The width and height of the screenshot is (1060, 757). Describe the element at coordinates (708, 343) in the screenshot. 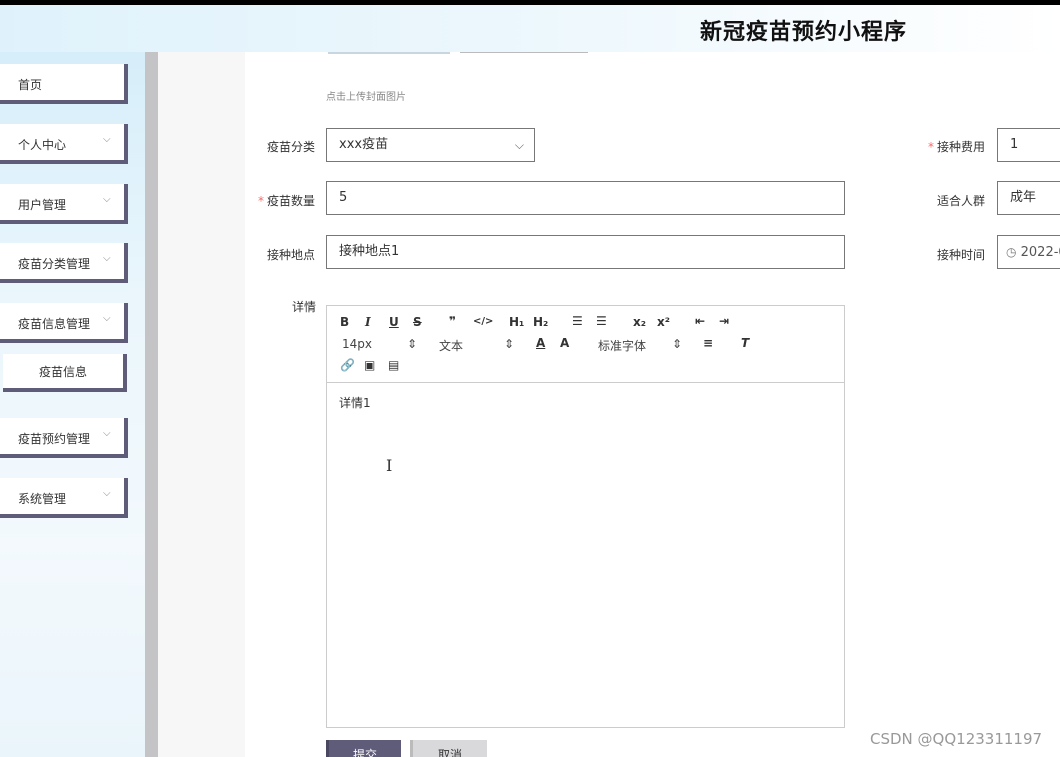

I see `align-icon: ≡` at that location.